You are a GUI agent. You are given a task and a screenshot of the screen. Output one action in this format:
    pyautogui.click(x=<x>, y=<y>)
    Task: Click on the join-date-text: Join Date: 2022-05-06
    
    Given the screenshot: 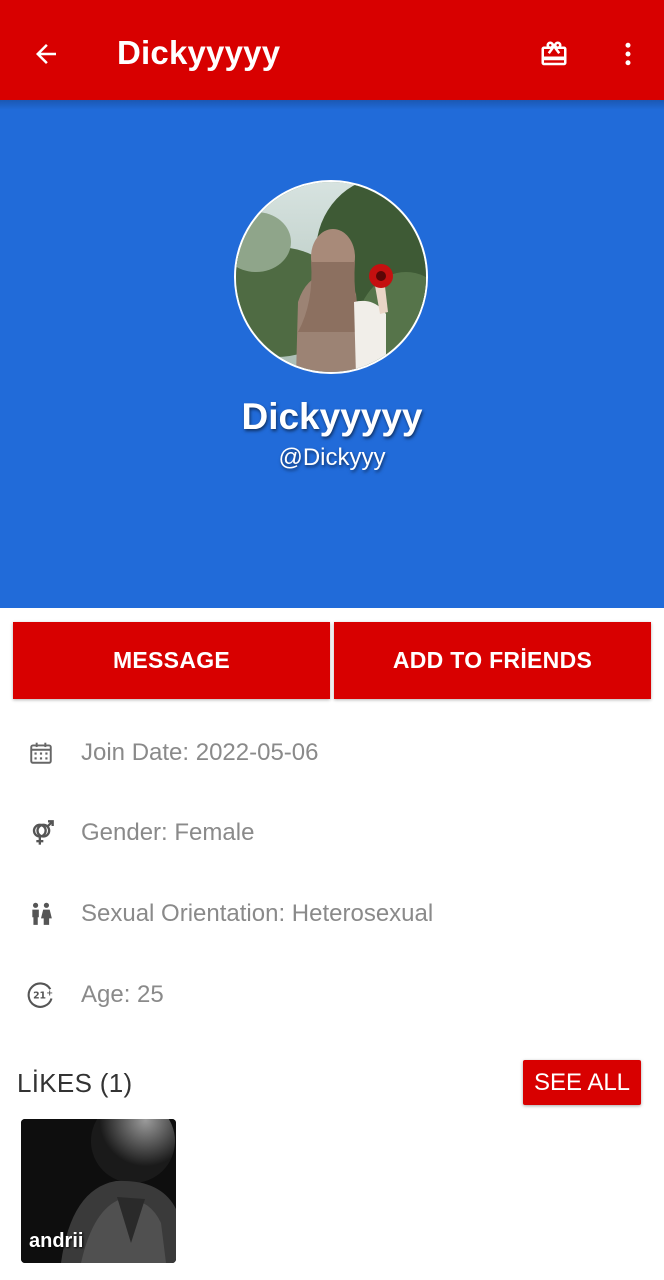 What is the action you would take?
    pyautogui.click(x=200, y=752)
    